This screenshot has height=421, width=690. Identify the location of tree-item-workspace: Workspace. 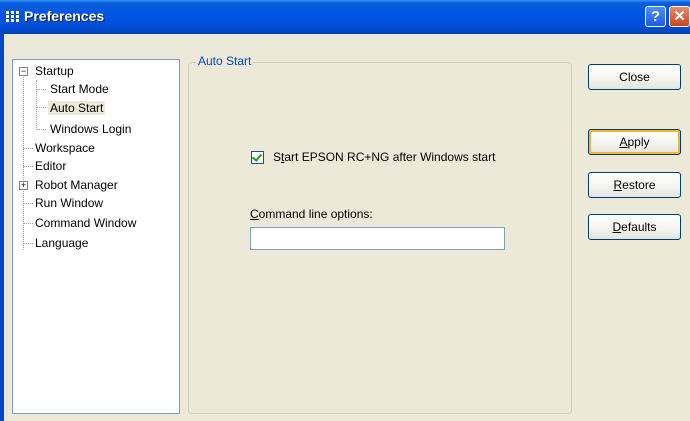
(65, 148).